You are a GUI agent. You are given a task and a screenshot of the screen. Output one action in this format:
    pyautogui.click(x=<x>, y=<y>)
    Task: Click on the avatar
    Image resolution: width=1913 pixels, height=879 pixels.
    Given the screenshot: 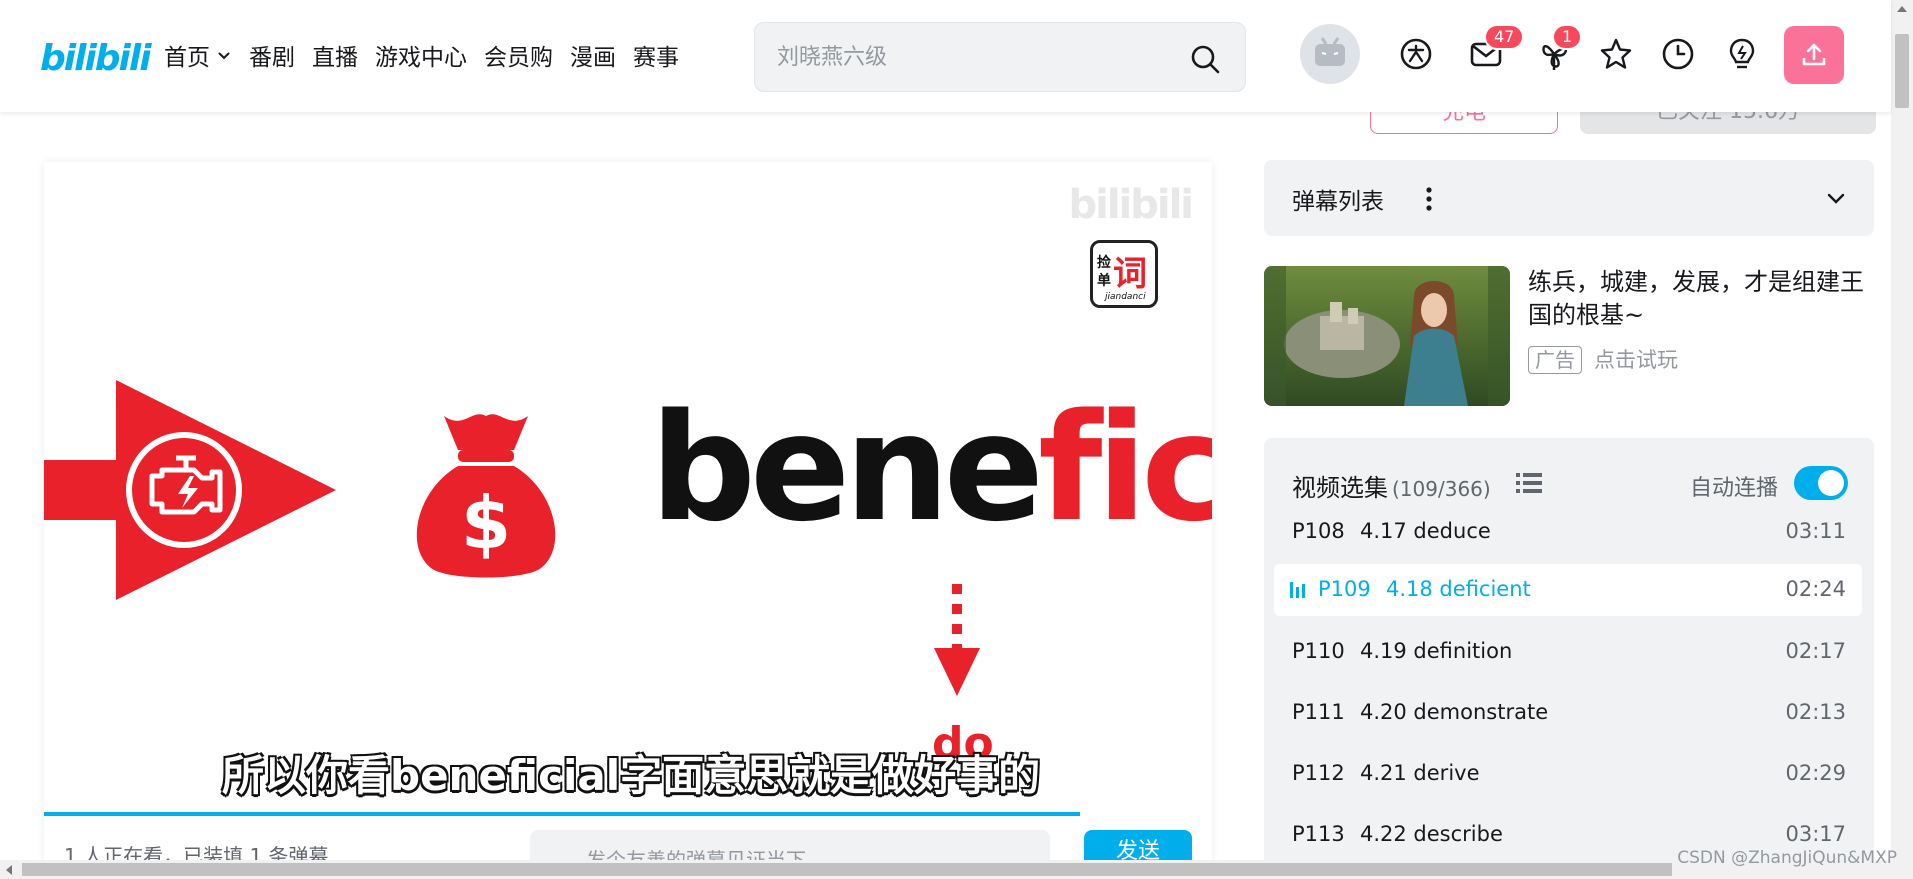 What is the action you would take?
    pyautogui.click(x=1330, y=54)
    